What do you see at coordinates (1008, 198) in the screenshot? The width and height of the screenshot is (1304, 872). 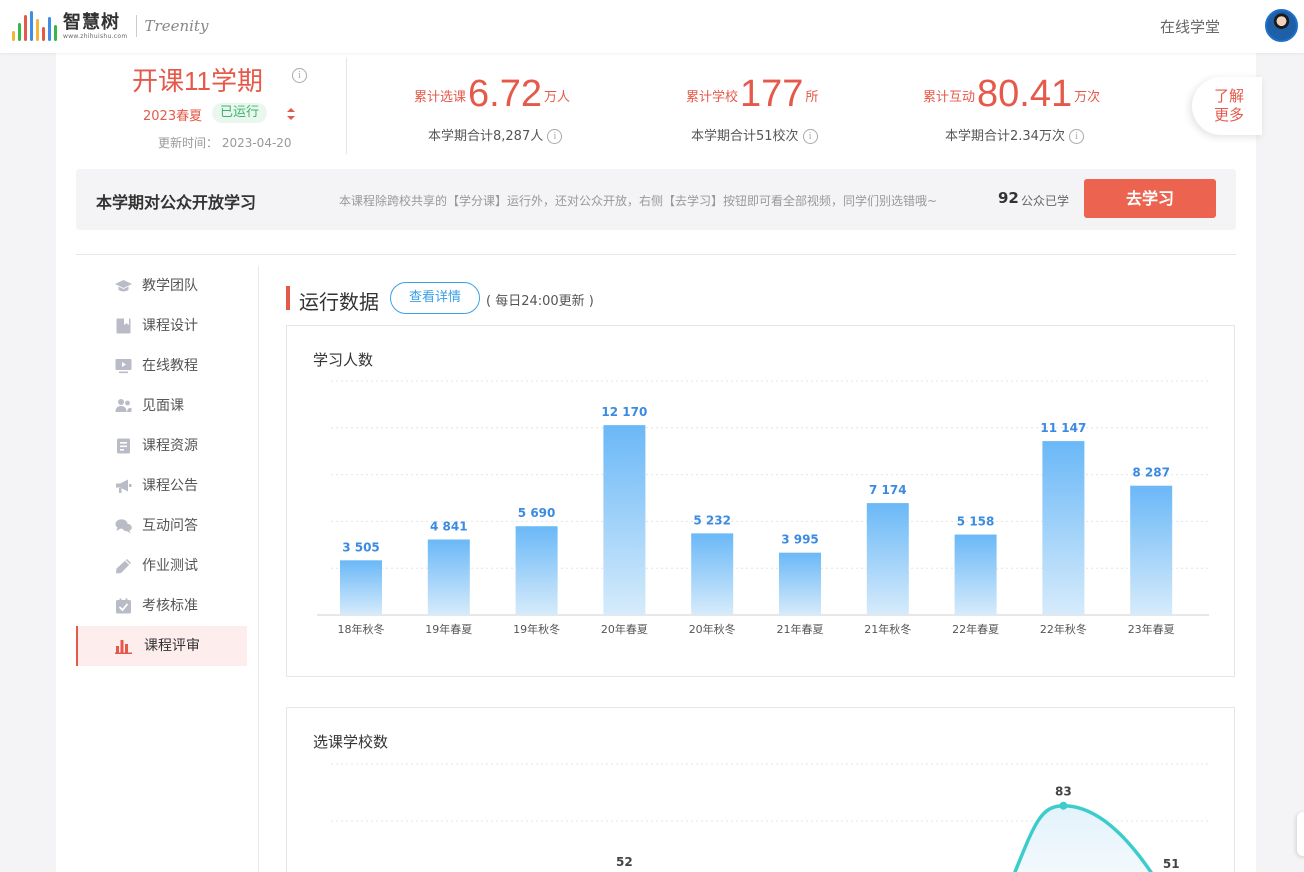 I see `public-learner-count: 92` at bounding box center [1008, 198].